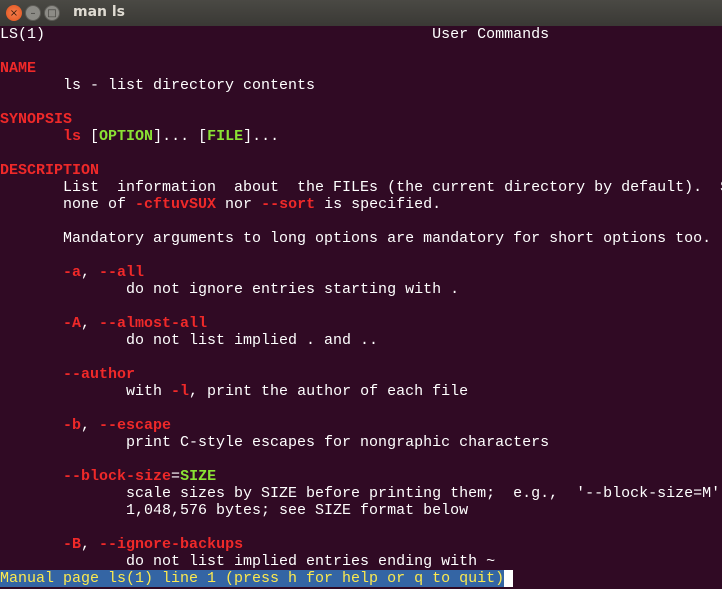 This screenshot has width=722, height=589. I want to click on man-text: [, so click(90, 136).